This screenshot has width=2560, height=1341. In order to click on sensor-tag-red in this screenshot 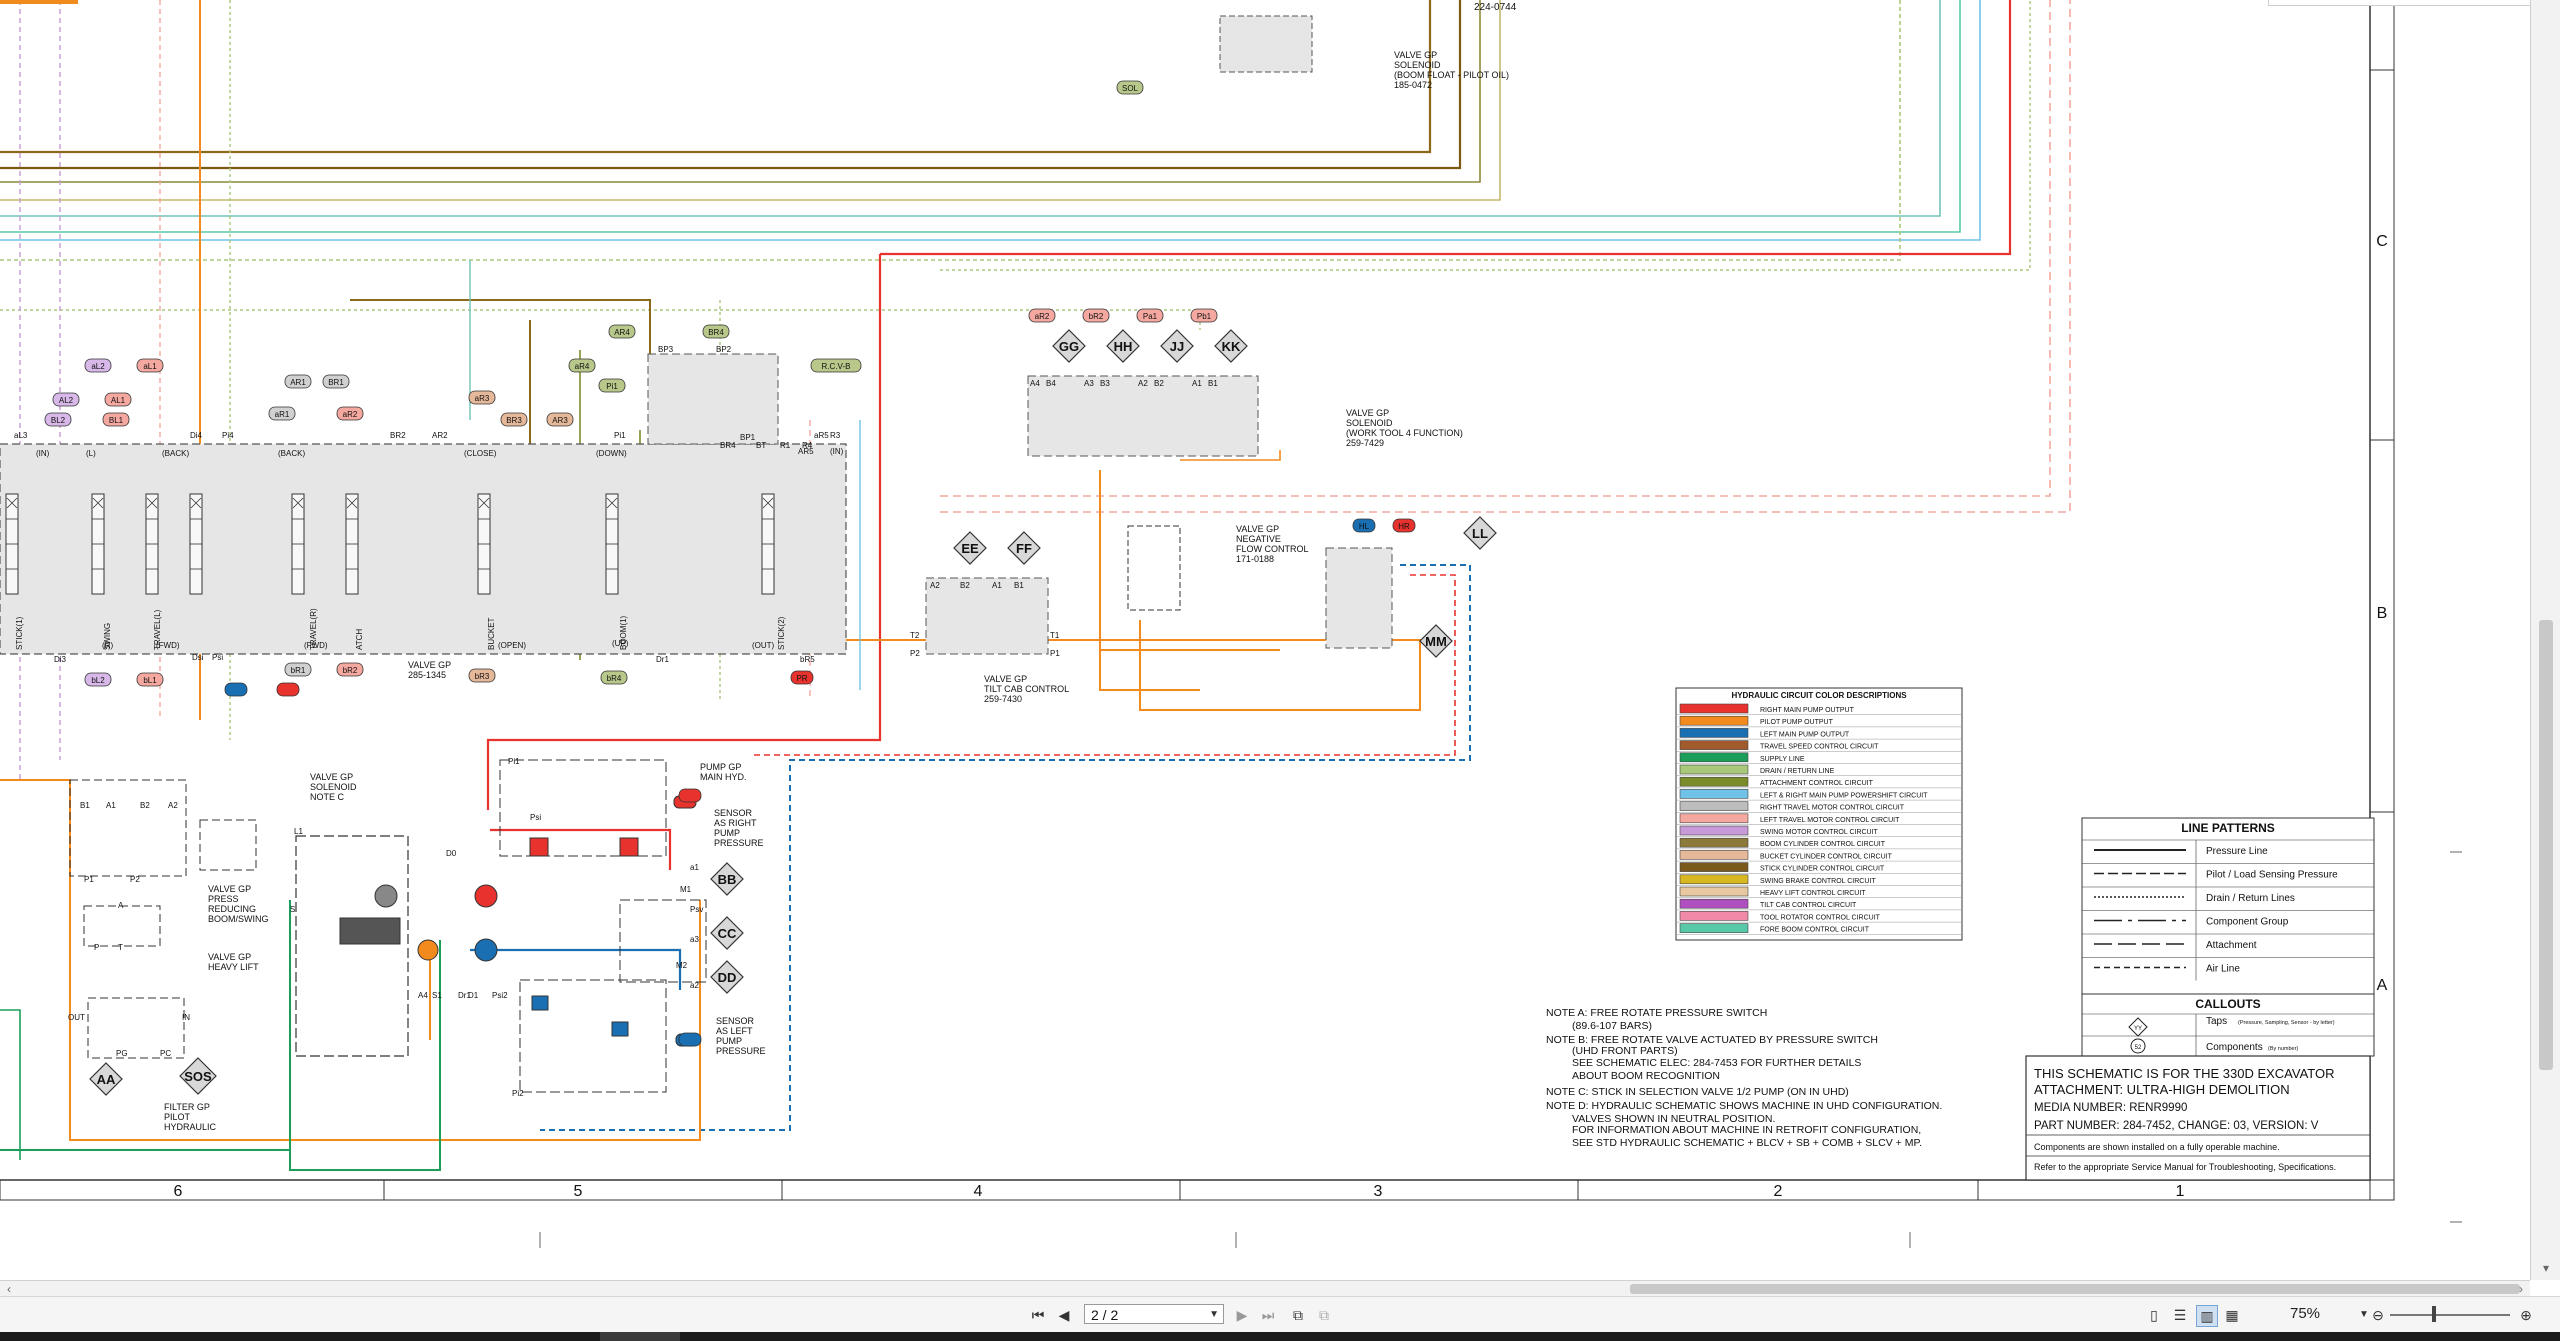, I will do `click(690, 795)`.